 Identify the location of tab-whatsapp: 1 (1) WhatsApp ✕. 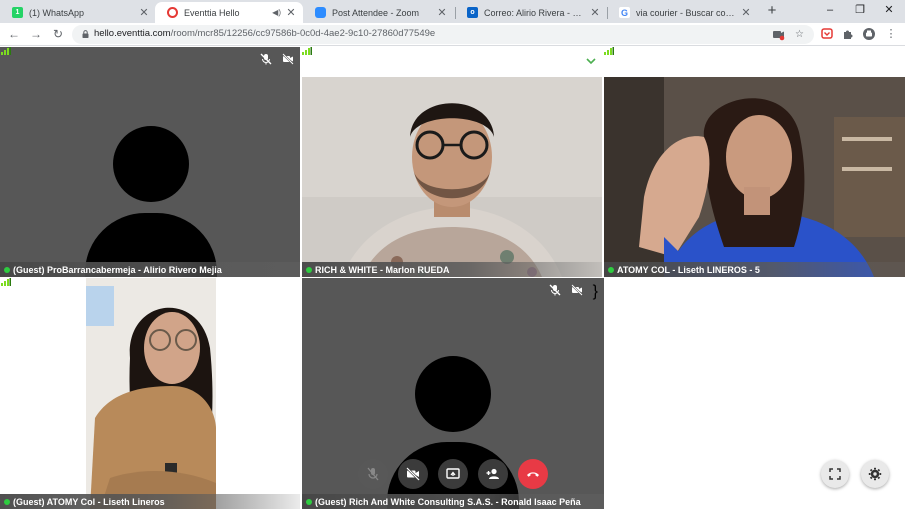
(78, 12).